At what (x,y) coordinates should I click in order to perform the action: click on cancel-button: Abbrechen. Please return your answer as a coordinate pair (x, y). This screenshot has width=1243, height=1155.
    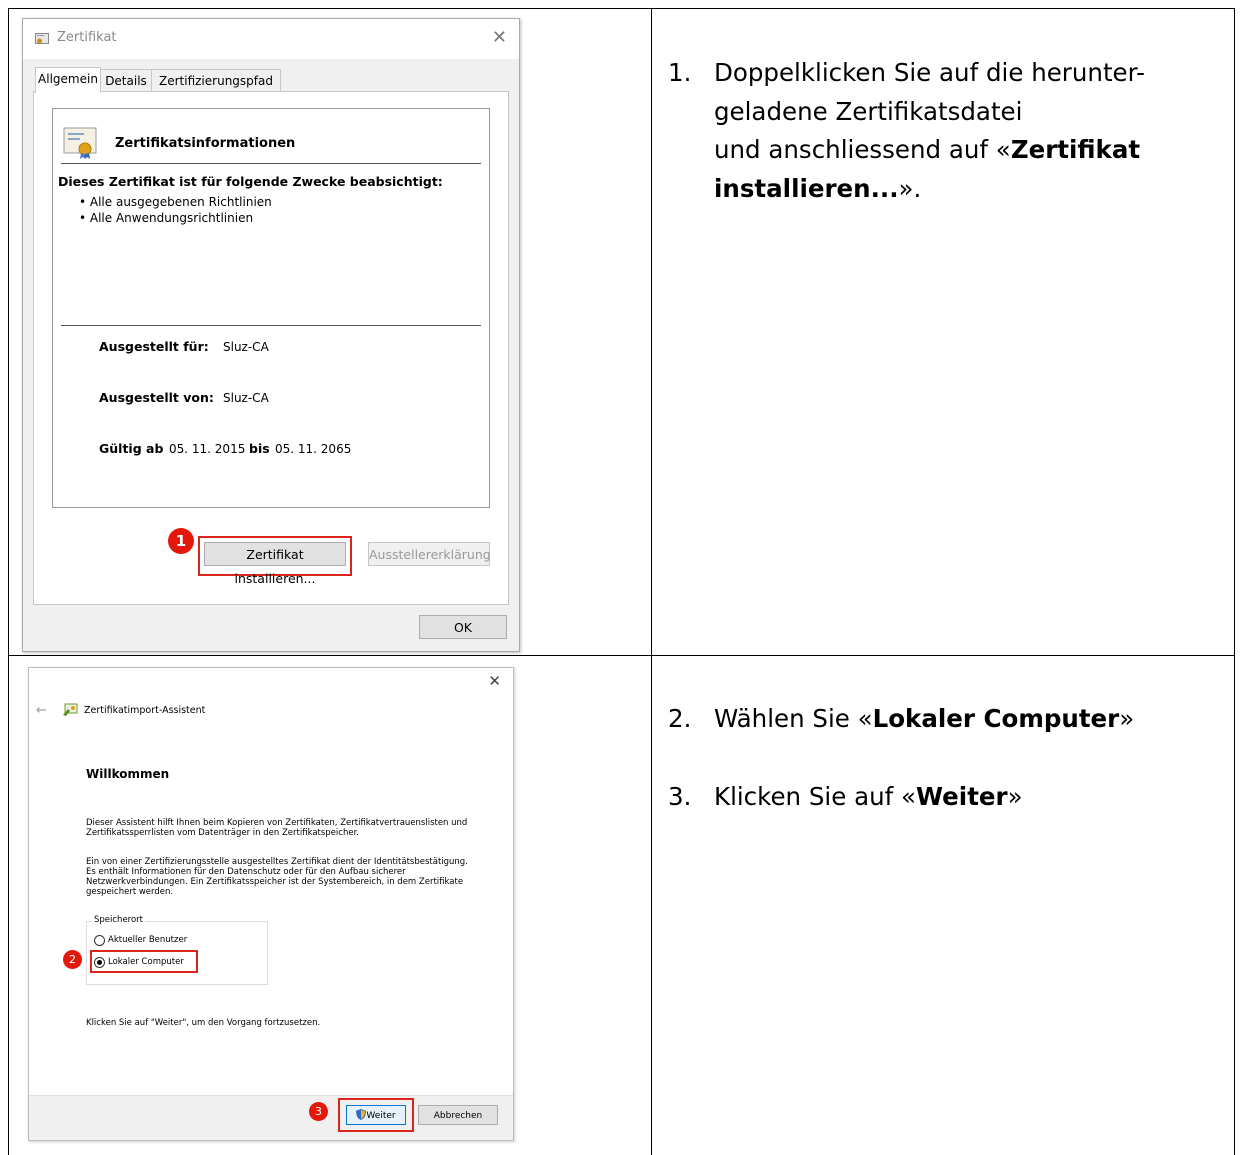
    Looking at the image, I should click on (458, 1115).